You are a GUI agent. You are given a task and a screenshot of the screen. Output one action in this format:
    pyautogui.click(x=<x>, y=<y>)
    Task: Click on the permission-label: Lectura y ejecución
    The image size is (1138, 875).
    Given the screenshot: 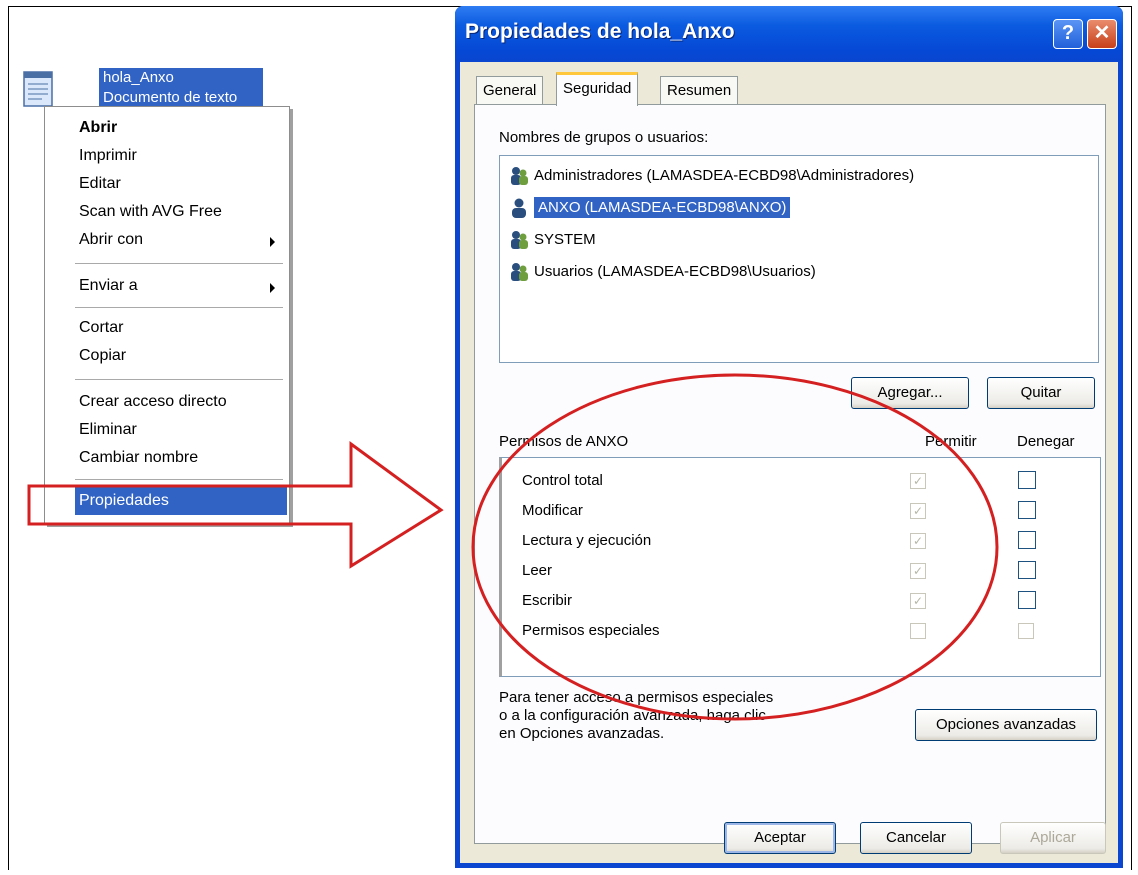 What is the action you would take?
    pyautogui.click(x=587, y=540)
    